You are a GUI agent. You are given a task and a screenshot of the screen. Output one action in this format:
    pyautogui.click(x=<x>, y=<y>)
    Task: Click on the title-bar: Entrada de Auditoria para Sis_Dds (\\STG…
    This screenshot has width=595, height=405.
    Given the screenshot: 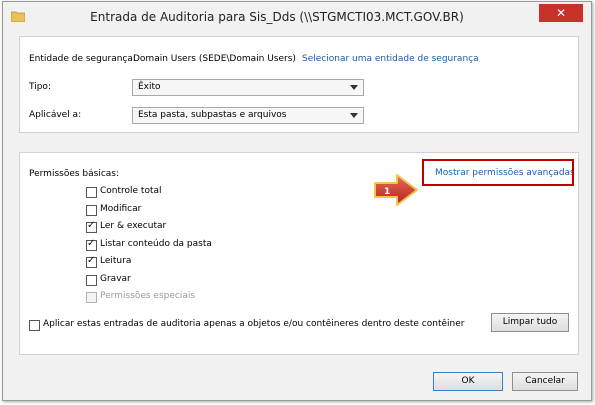 What is the action you would take?
    pyautogui.click(x=297, y=17)
    